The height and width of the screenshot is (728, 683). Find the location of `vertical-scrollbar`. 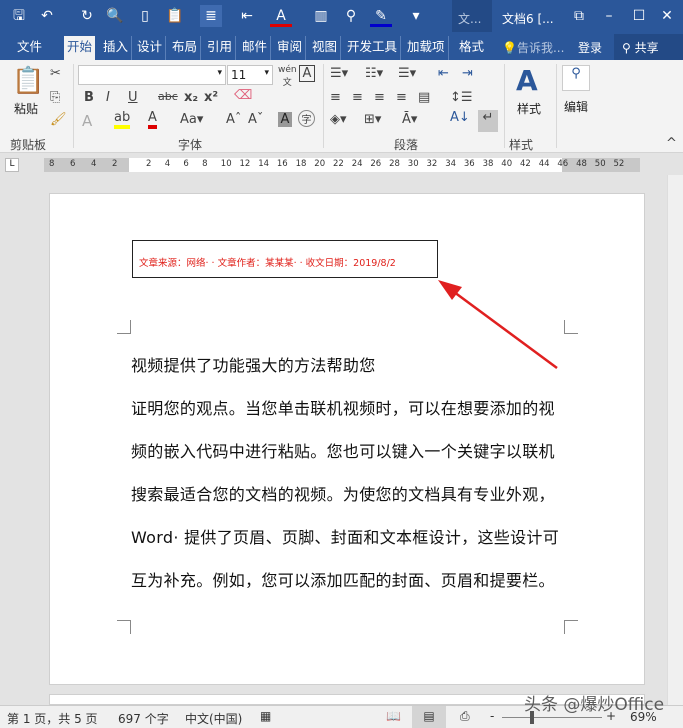

vertical-scrollbar is located at coordinates (675, 440).